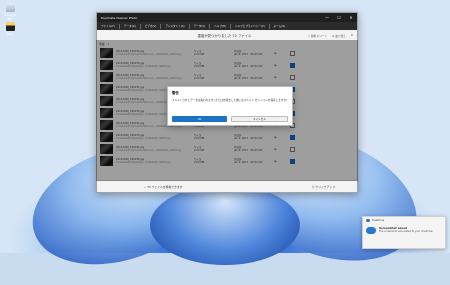 The height and width of the screenshot is (285, 450). I want to click on sort-images-button: ⤢ 画像 のソート, so click(317, 36).